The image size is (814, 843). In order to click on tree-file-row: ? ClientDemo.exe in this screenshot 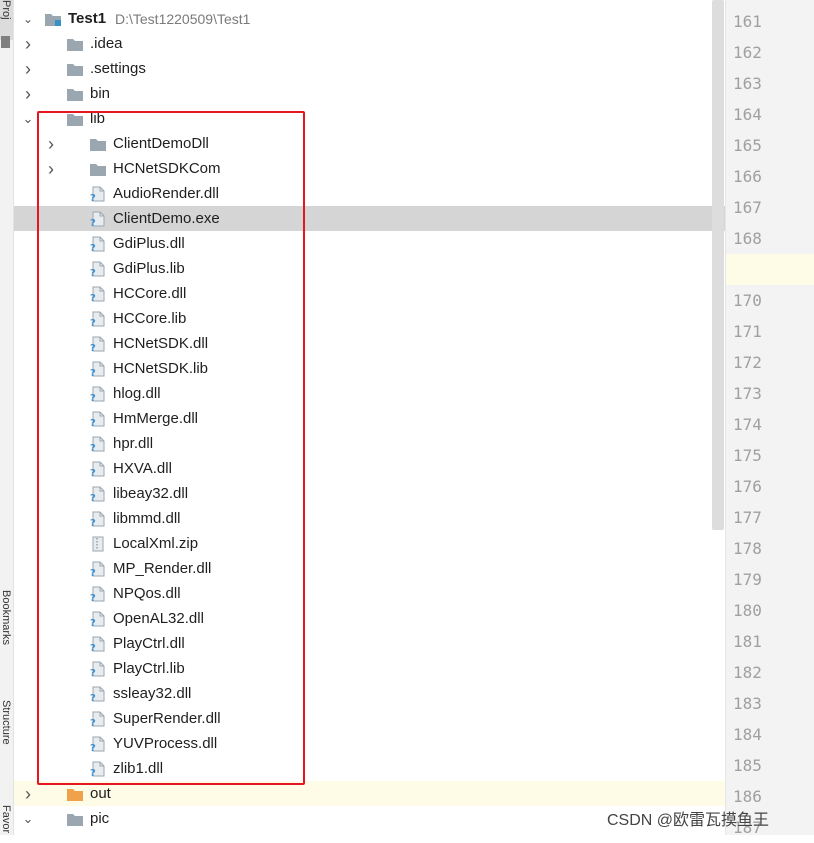, I will do `click(369, 218)`.